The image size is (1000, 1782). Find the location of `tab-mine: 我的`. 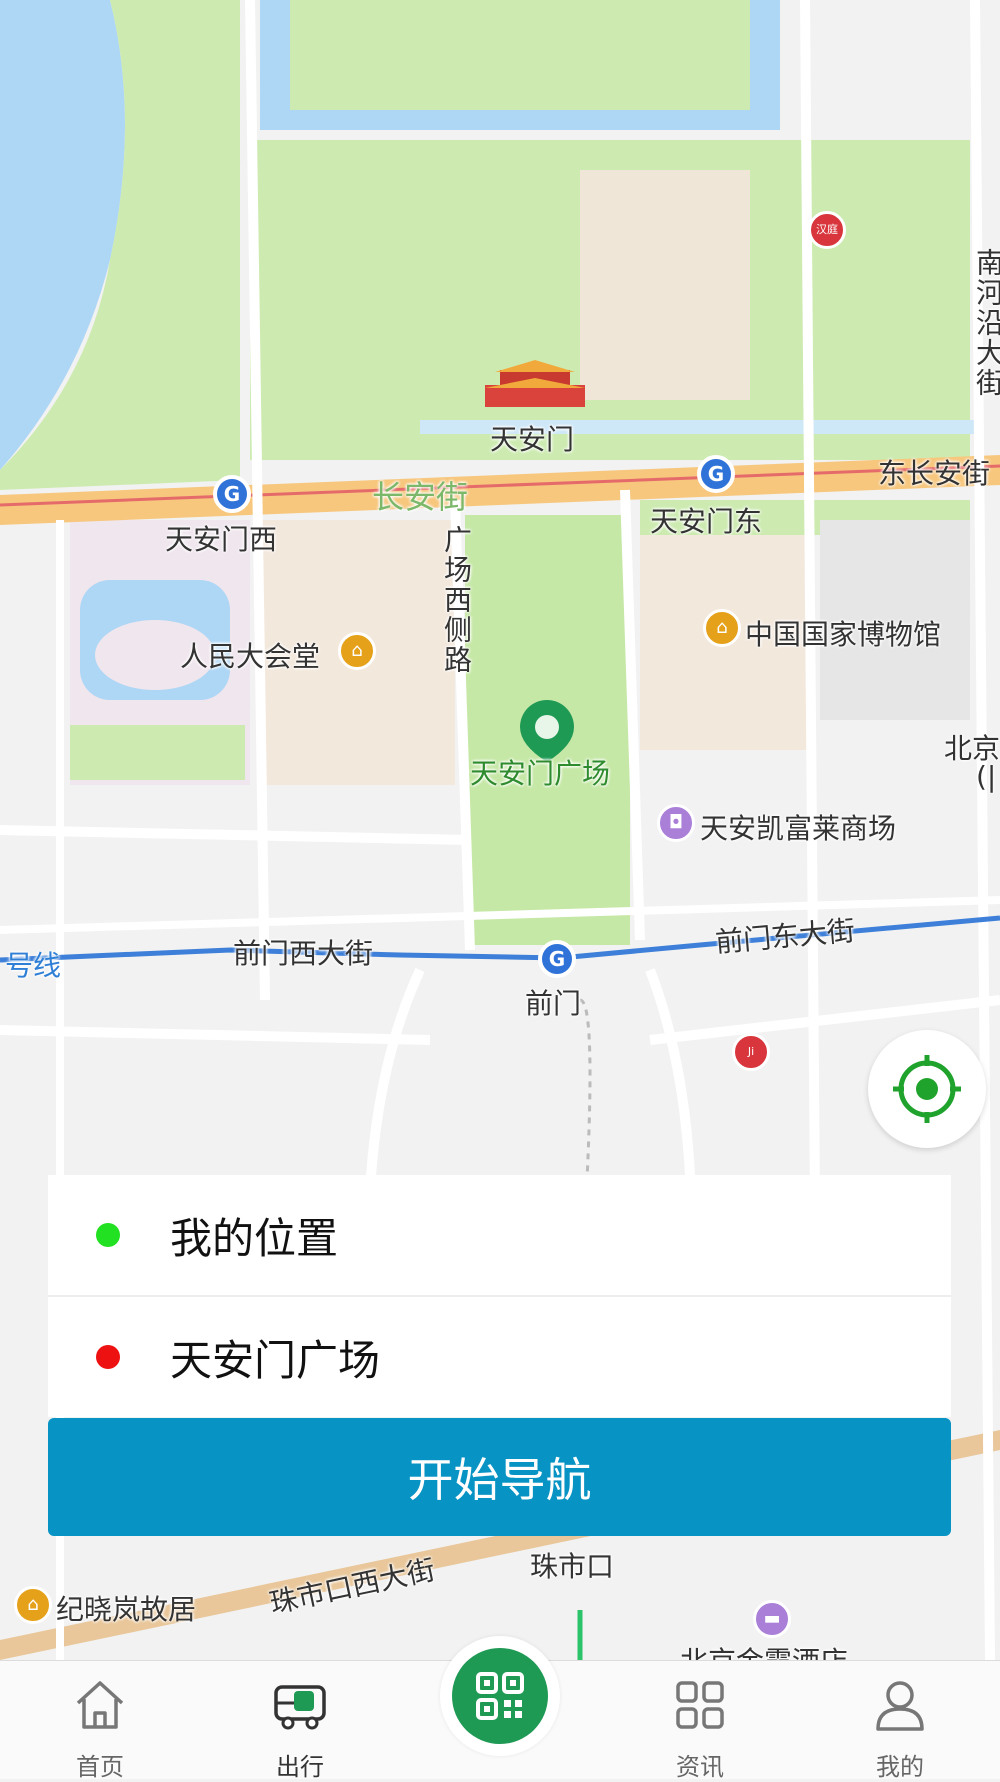

tab-mine: 我的 is located at coordinates (900, 1721).